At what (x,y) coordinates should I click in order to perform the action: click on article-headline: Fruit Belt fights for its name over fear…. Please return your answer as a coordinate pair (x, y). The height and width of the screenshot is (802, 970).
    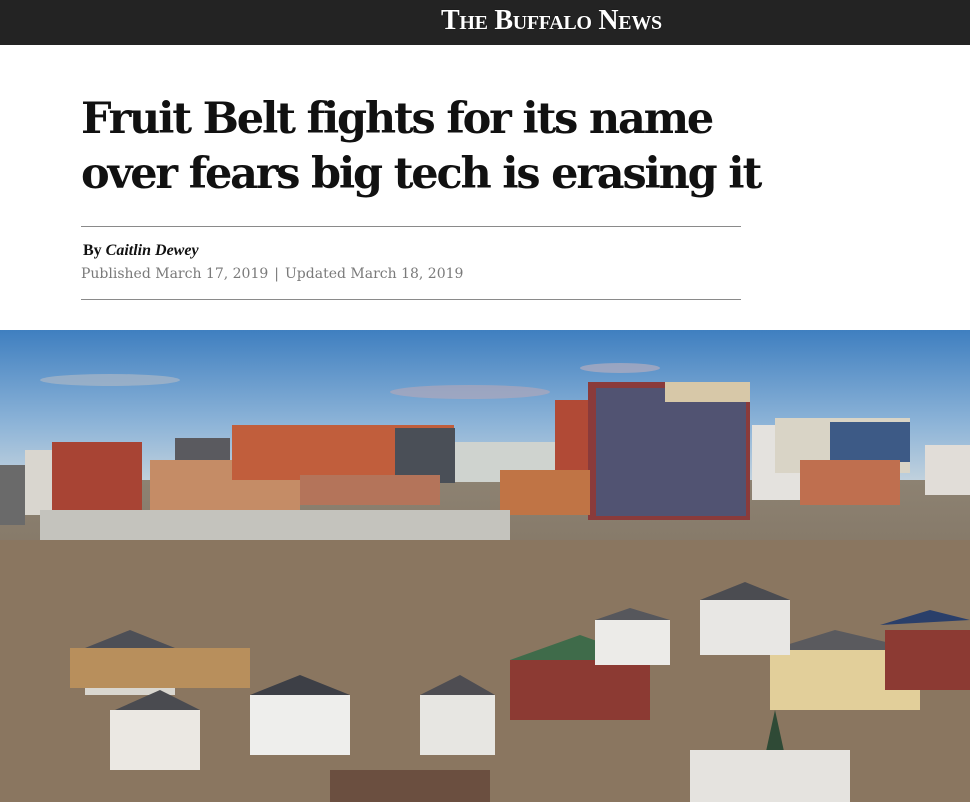
    Looking at the image, I should click on (421, 146).